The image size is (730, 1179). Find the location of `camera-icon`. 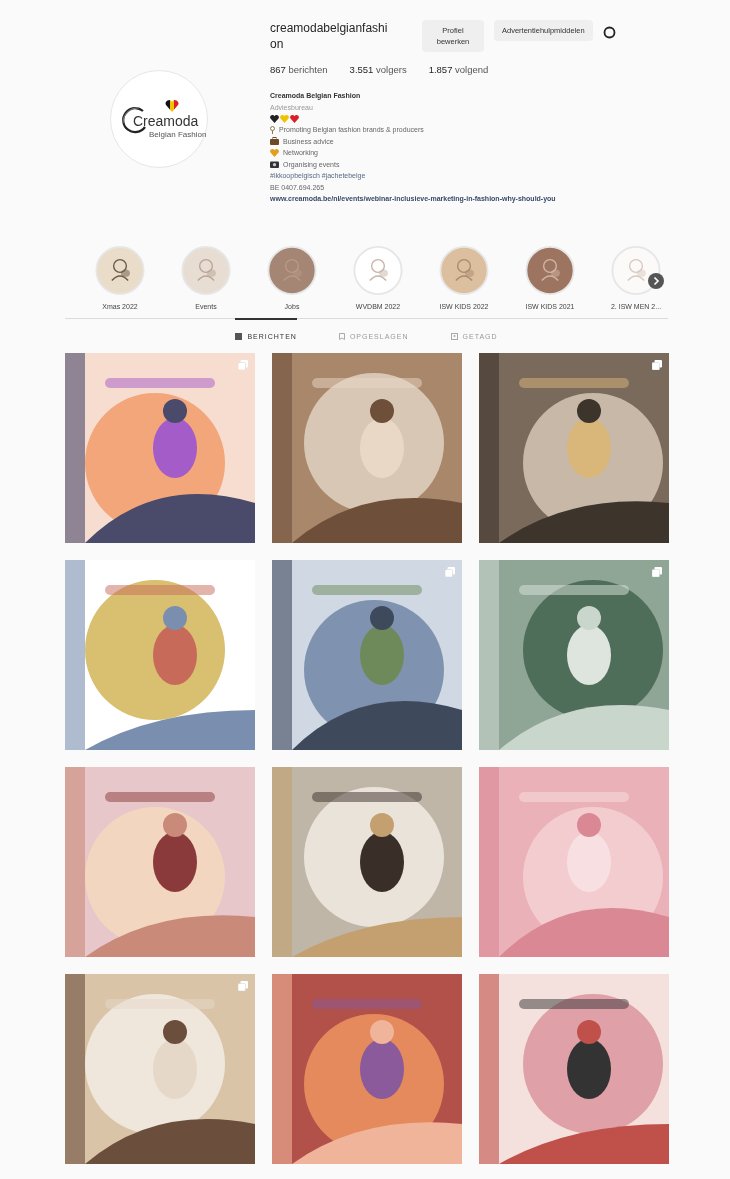

camera-icon is located at coordinates (274, 164).